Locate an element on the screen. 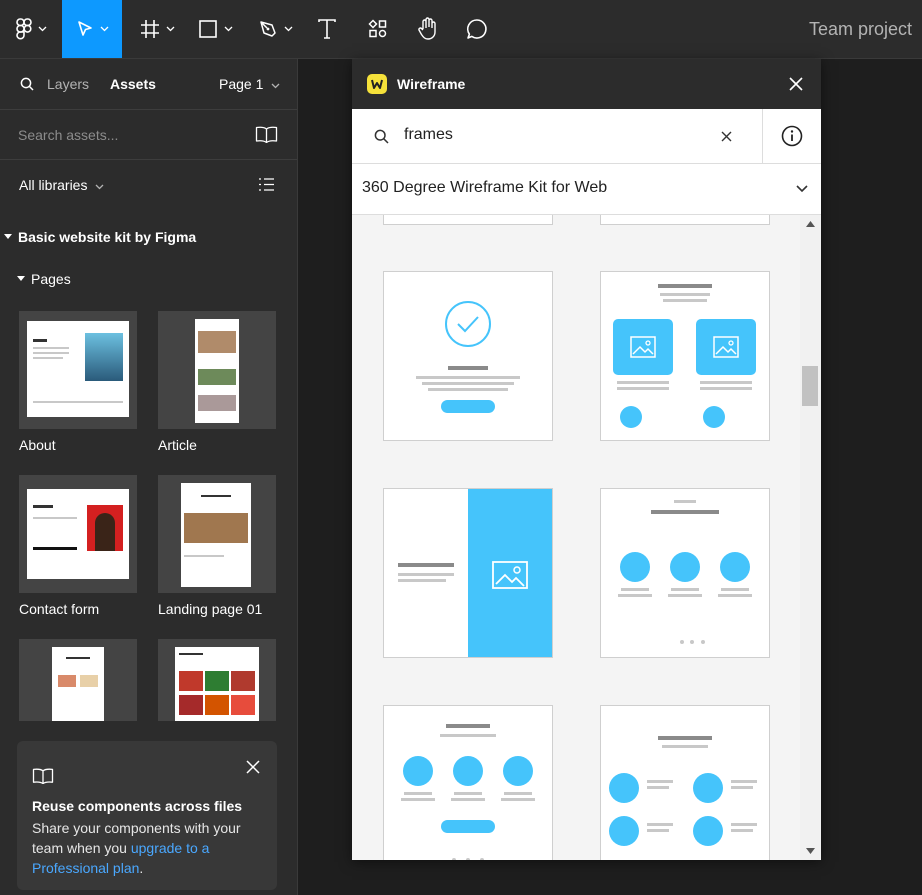  page-selector-label: Page 1 is located at coordinates (241, 84).